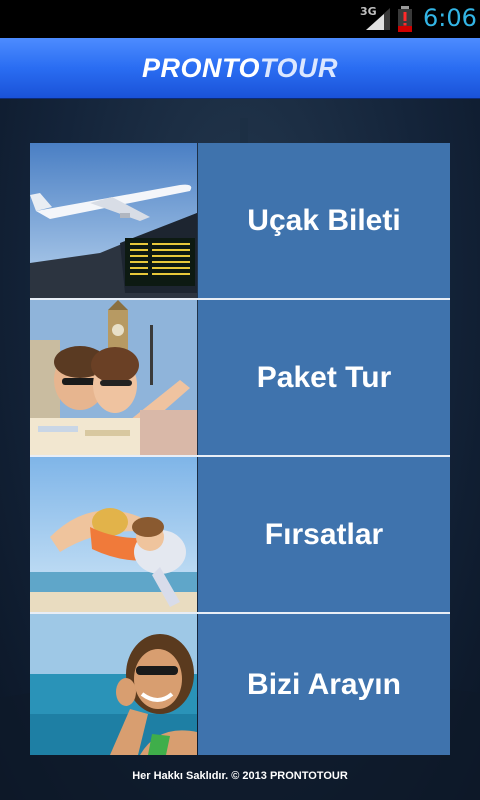 The image size is (480, 800). What do you see at coordinates (240, 19) in the screenshot?
I see `status-bar: 3G 6:06` at bounding box center [240, 19].